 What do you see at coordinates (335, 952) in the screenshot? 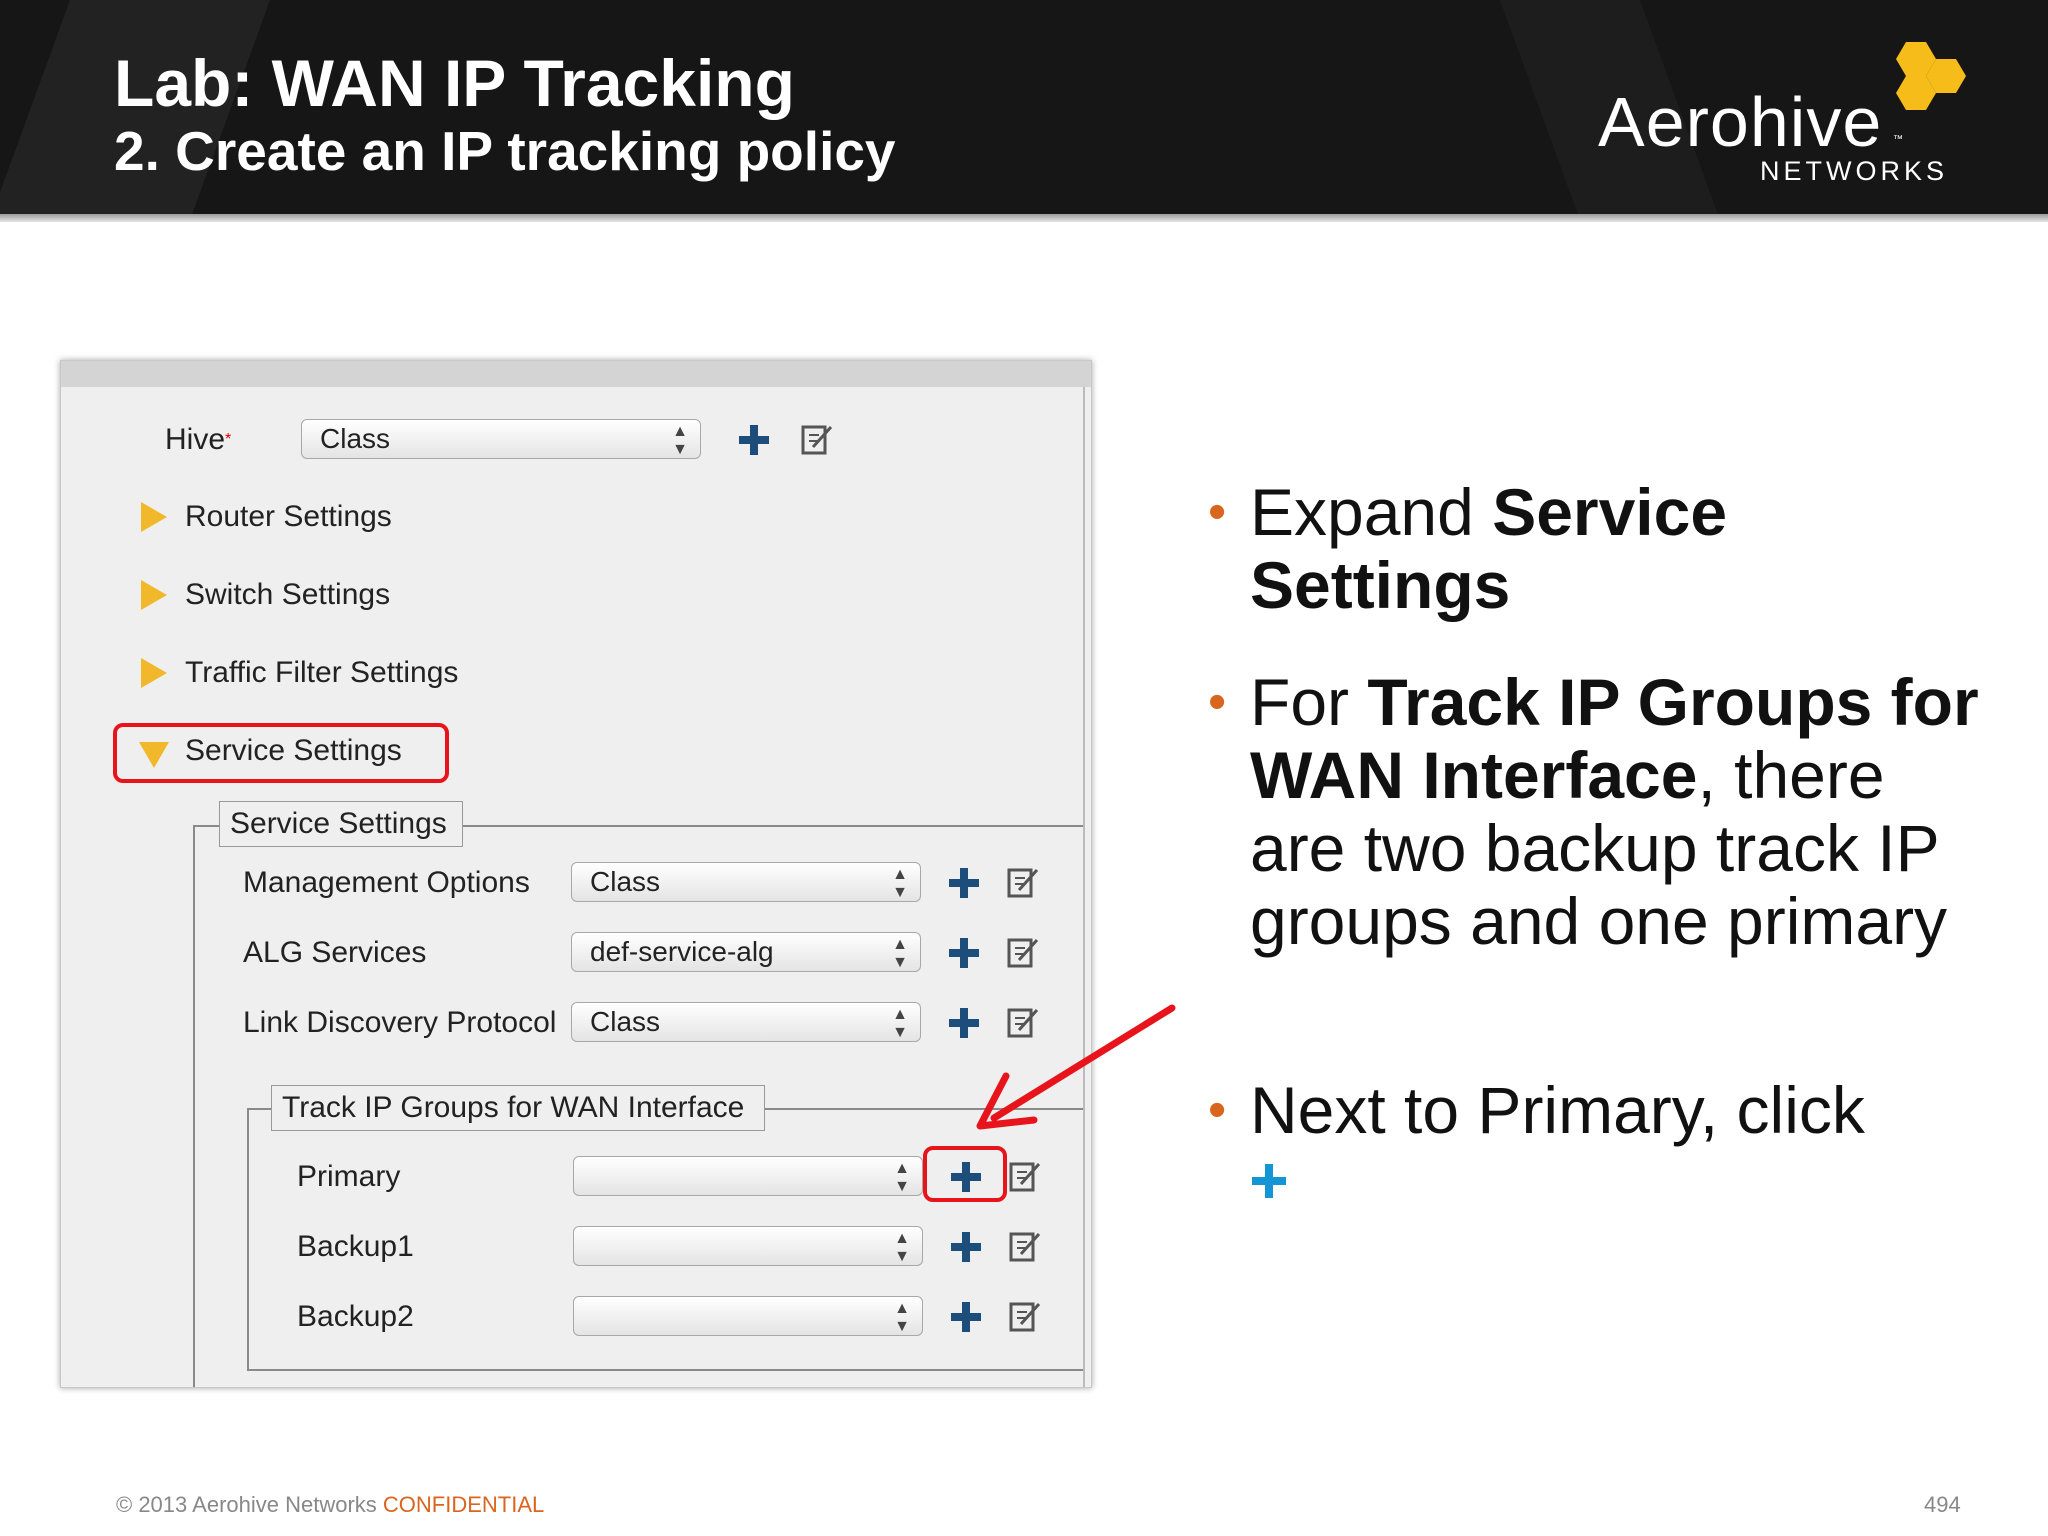
I see `alg-services-label: ALG Services` at bounding box center [335, 952].